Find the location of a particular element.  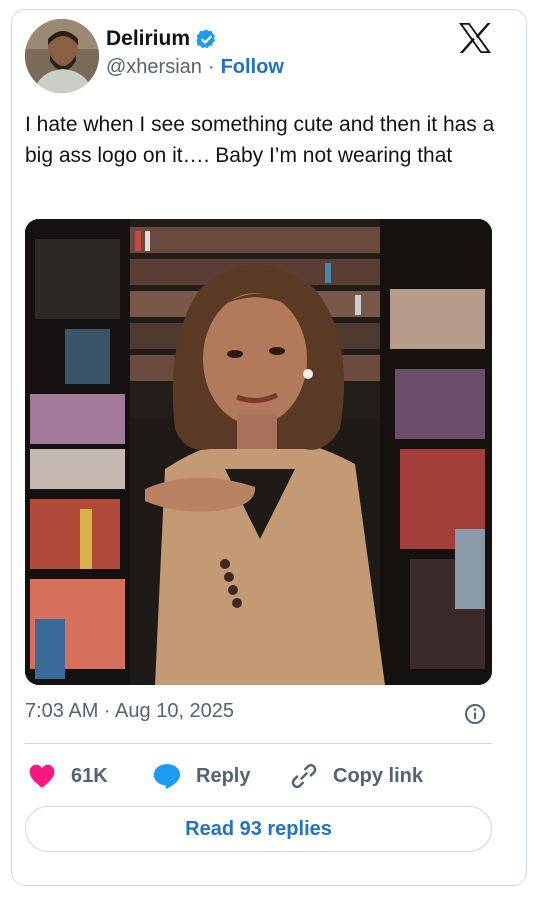

follow-link: Follow is located at coordinates (252, 67).